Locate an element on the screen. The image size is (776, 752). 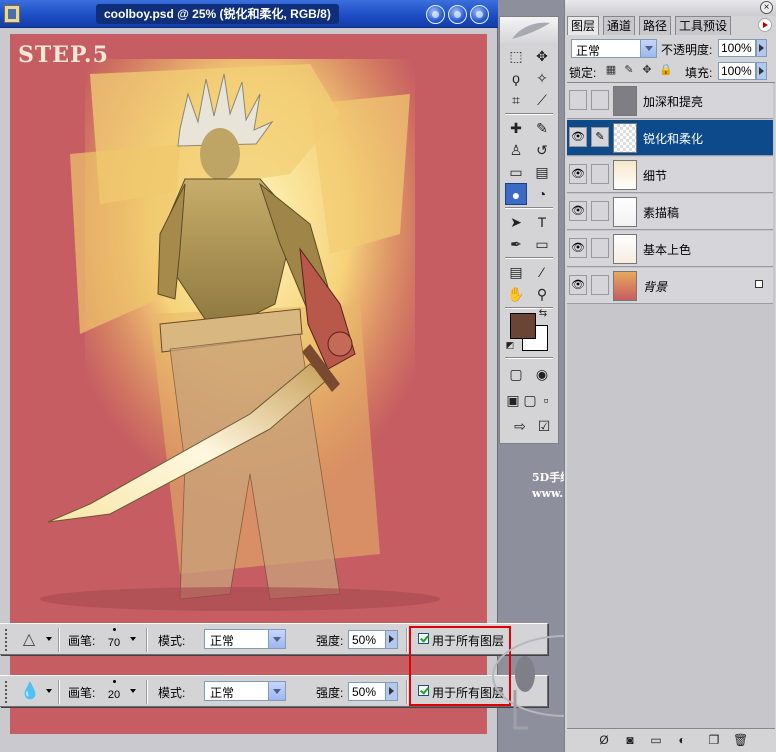
layer-row: 👁 ✎ 锐化和柔化 is located at coordinates (670, 138).